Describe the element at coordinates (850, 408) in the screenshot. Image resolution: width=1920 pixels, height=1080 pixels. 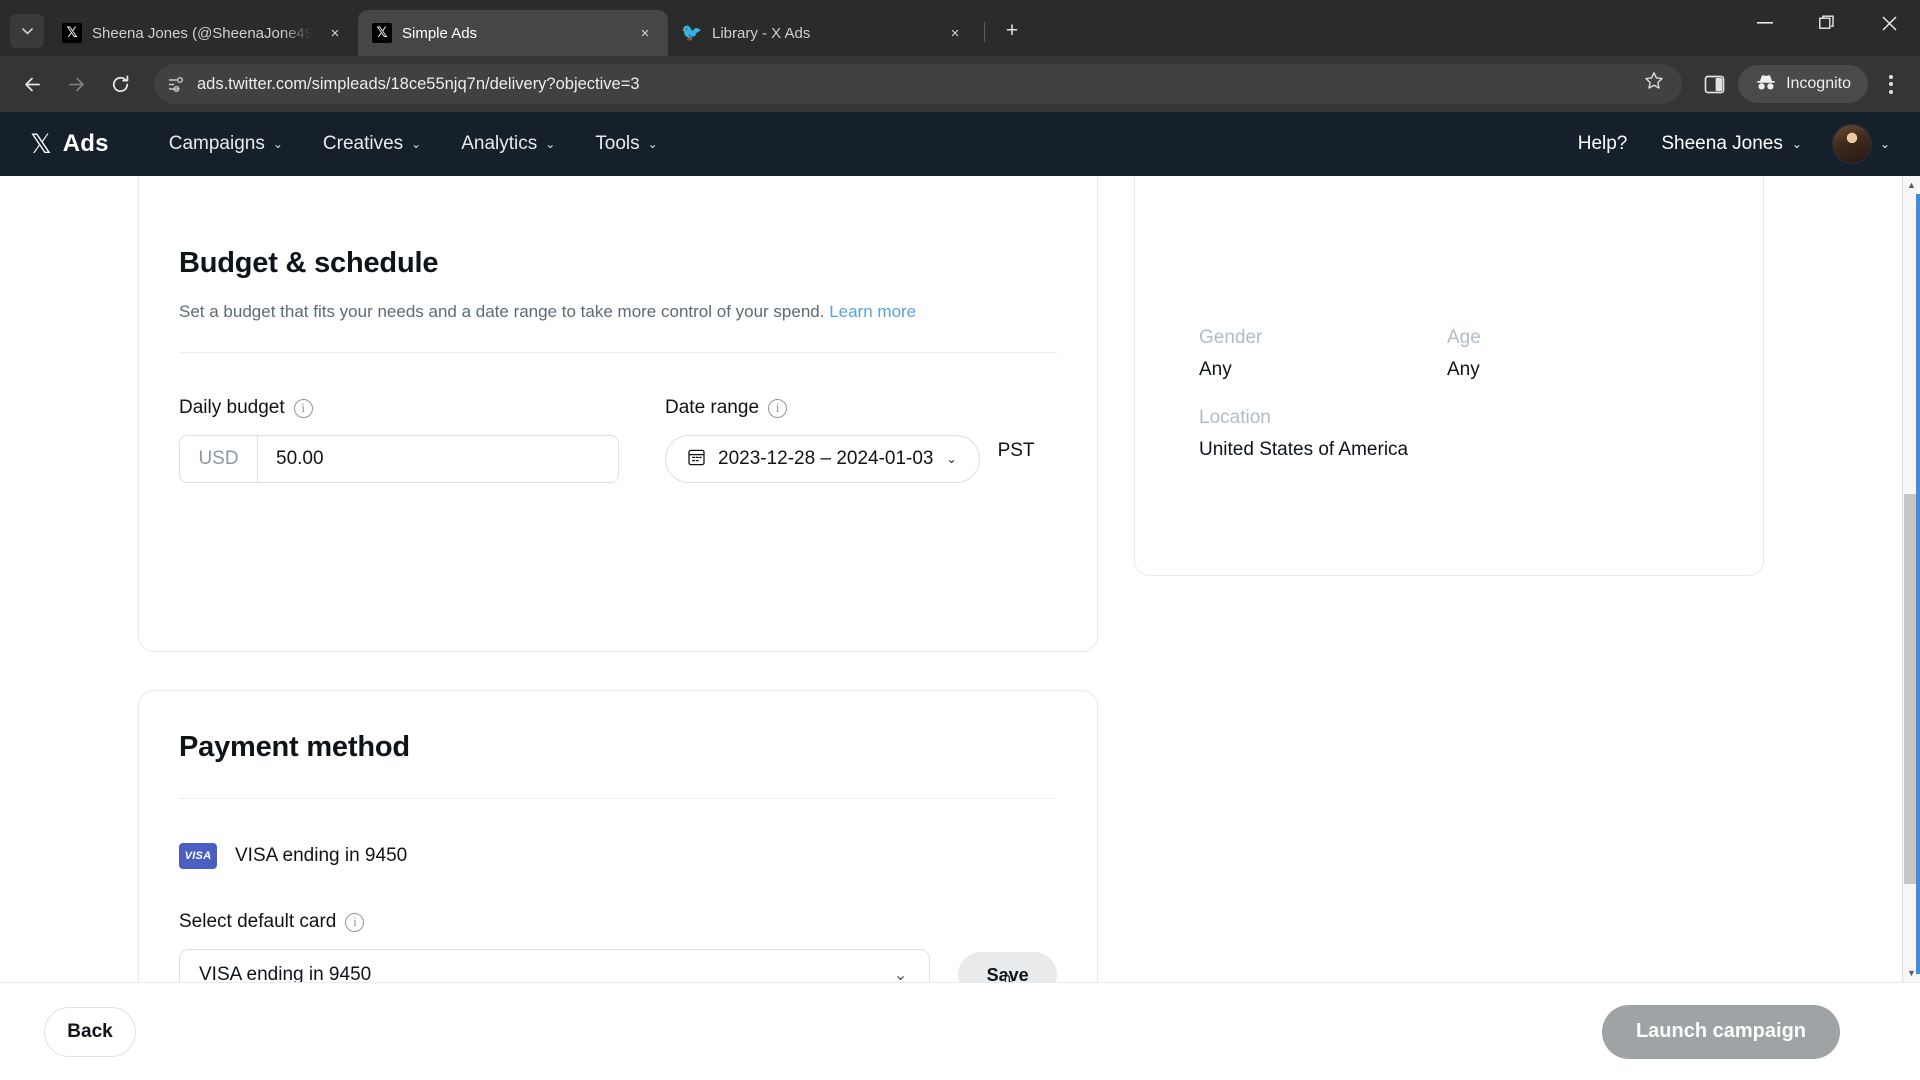
I see `date-range-label-row: Date range i` at that location.